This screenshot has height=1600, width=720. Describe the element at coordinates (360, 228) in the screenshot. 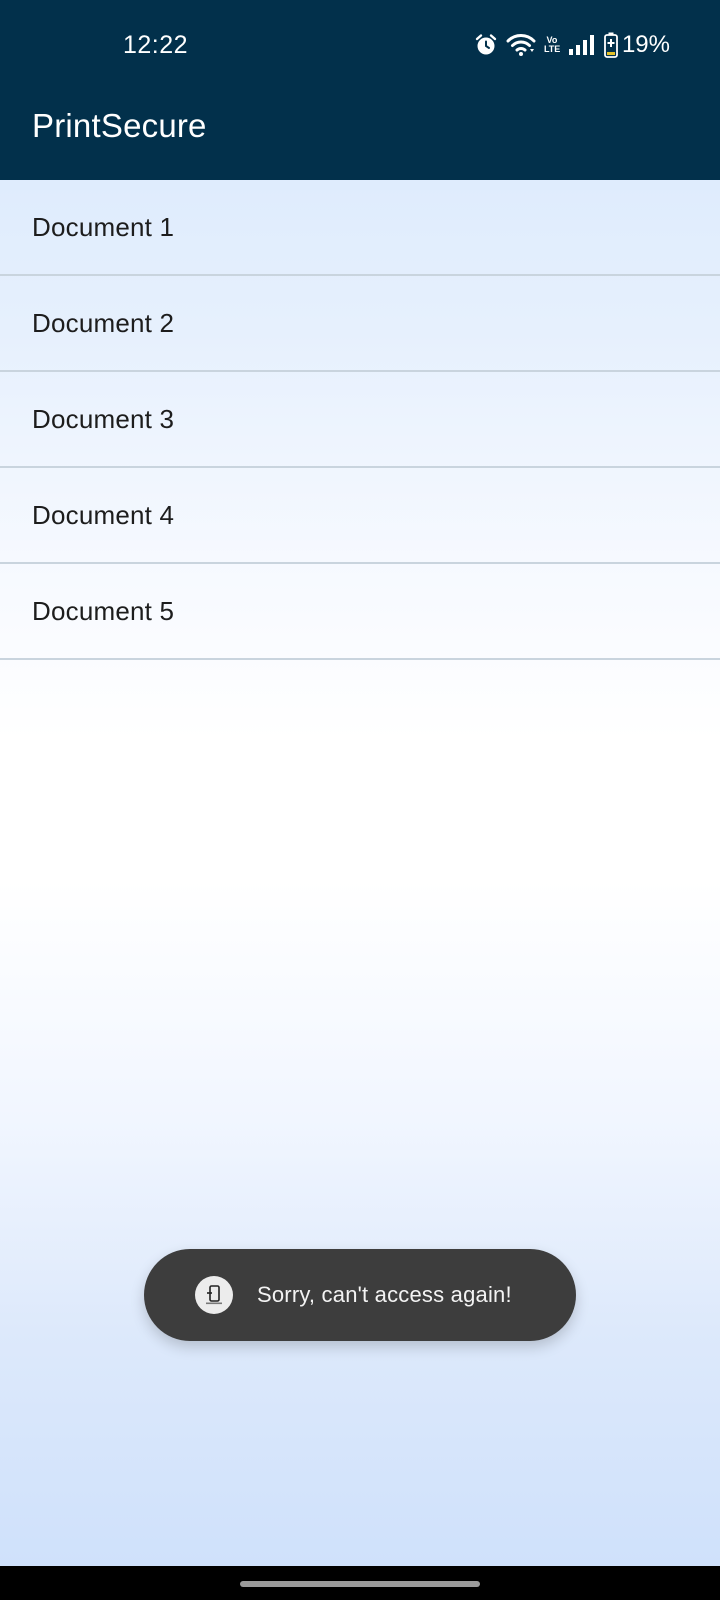

I see `document-item: Document 1` at that location.